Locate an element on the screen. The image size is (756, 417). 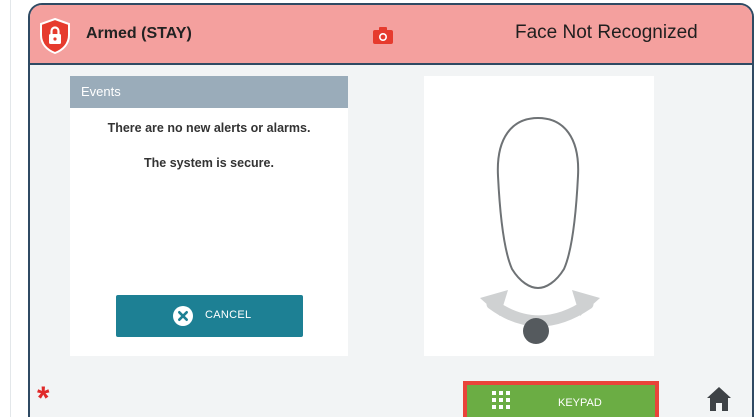
keypad-button: KEYPAD is located at coordinates (561, 399).